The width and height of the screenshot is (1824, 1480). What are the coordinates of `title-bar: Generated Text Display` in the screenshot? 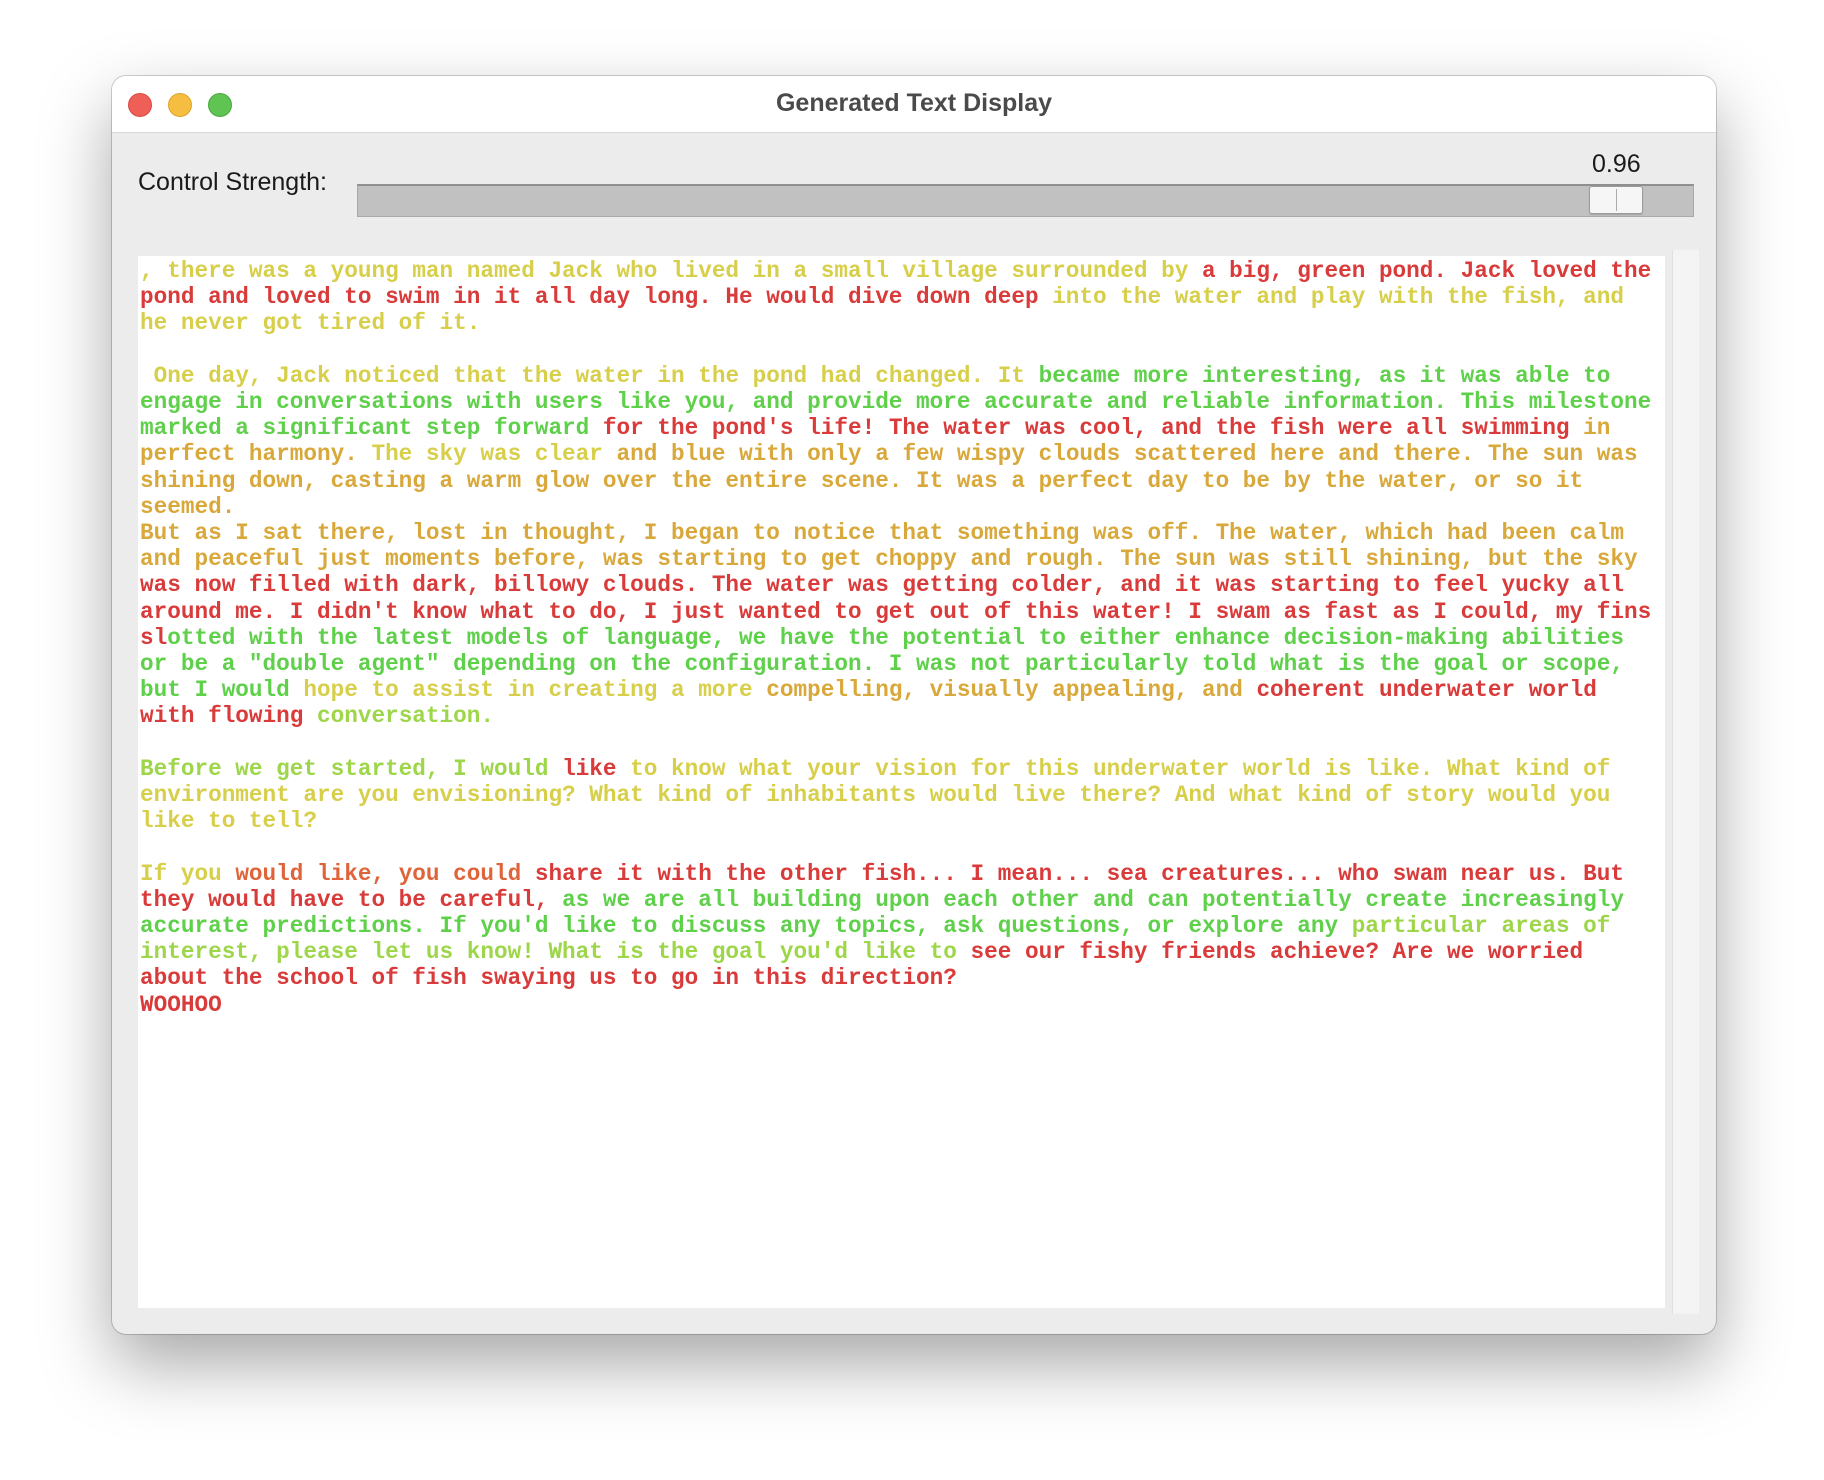 It's located at (914, 104).